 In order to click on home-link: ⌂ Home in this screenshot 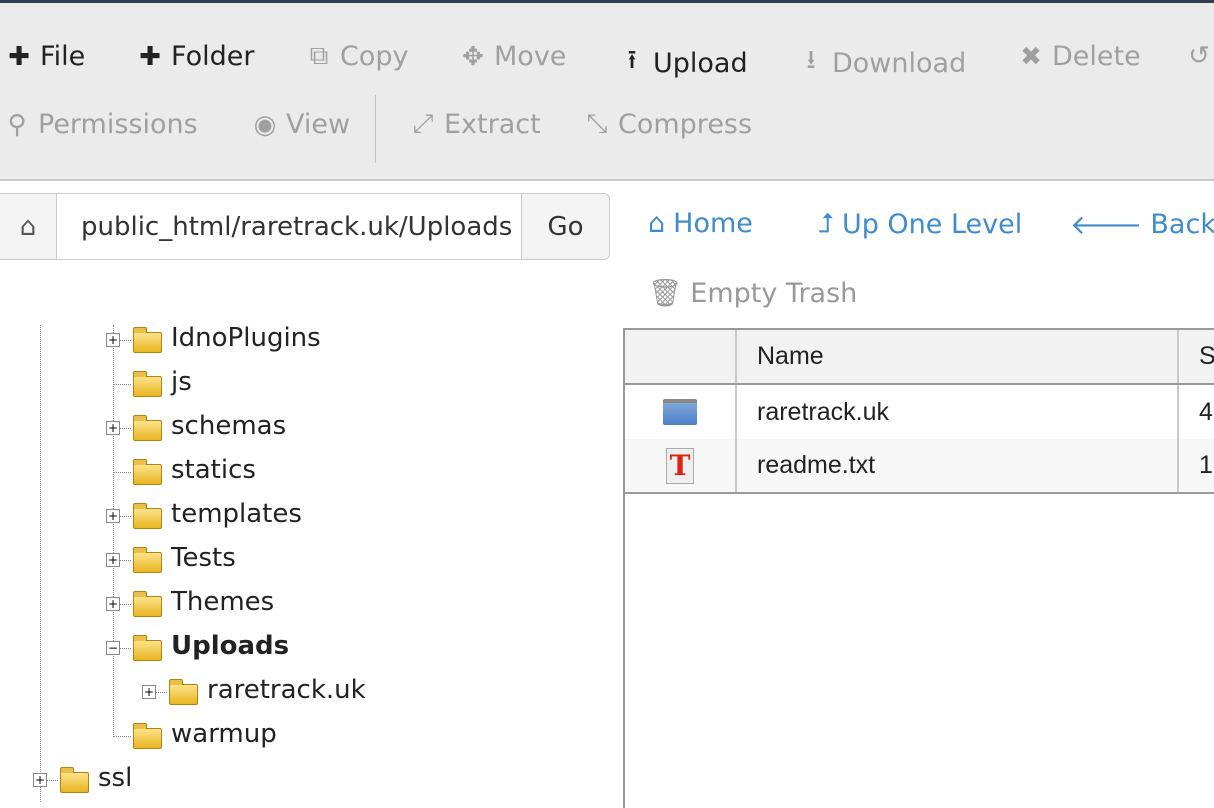, I will do `click(700, 223)`.